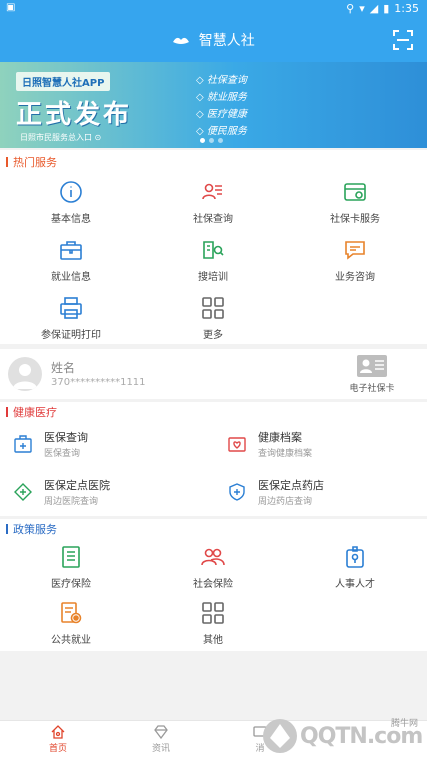  Describe the element at coordinates (71, 219) in the screenshot. I see `service-label: 基本信息` at that location.